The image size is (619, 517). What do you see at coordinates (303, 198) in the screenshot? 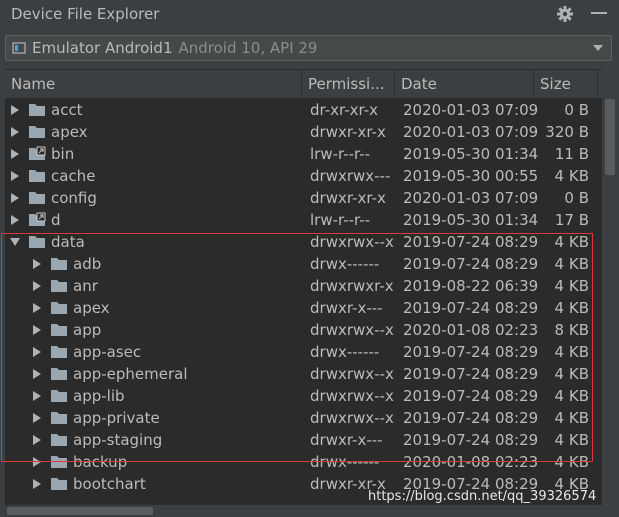
I see `table-row: config drwxr-xr-x 2020-01-03 07:09 0 B` at bounding box center [303, 198].